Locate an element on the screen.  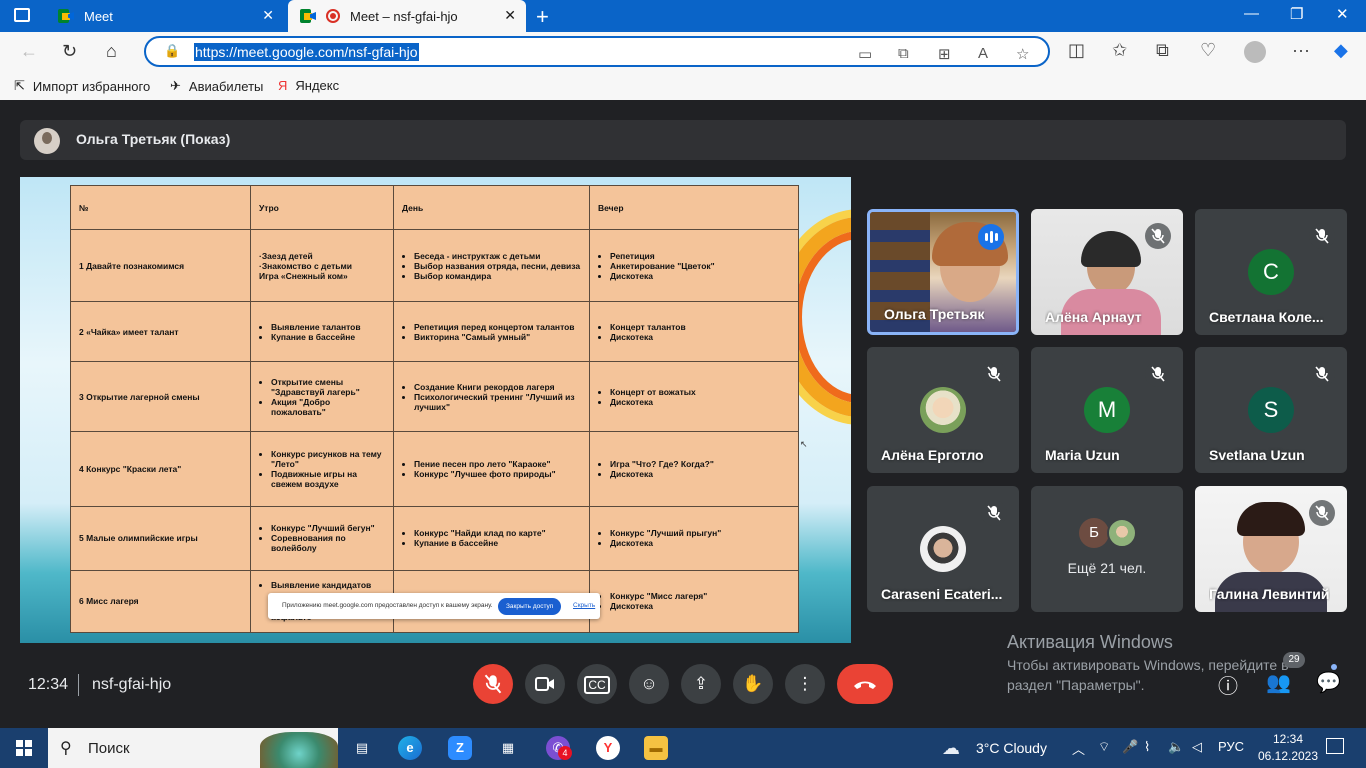
table-cell: Конкурс "Мисс лагеря"Дискотека is located at coordinates (694, 601).